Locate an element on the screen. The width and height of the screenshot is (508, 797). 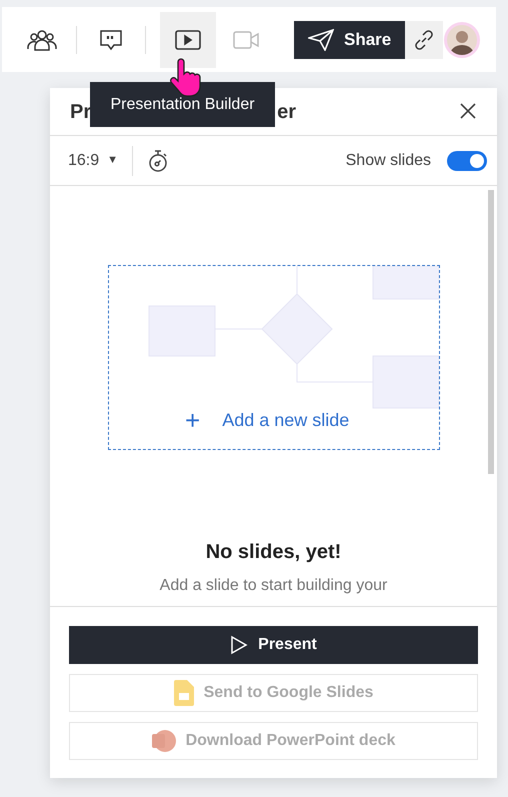
link-icon is located at coordinates (424, 39).